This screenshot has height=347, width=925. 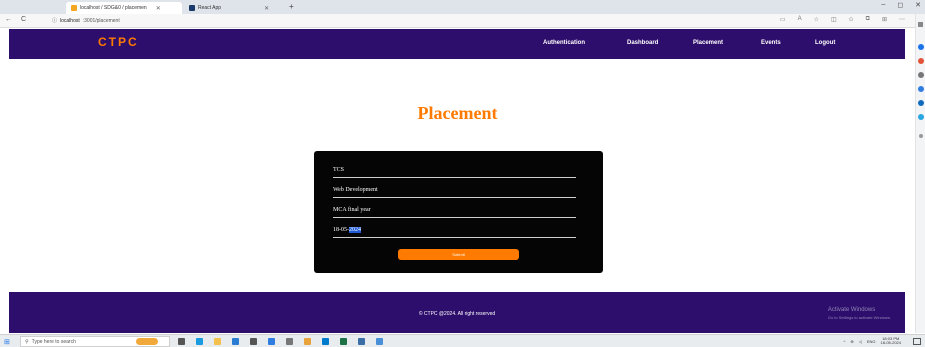 I want to click on date-field-selection: 2024, so click(x=355, y=230).